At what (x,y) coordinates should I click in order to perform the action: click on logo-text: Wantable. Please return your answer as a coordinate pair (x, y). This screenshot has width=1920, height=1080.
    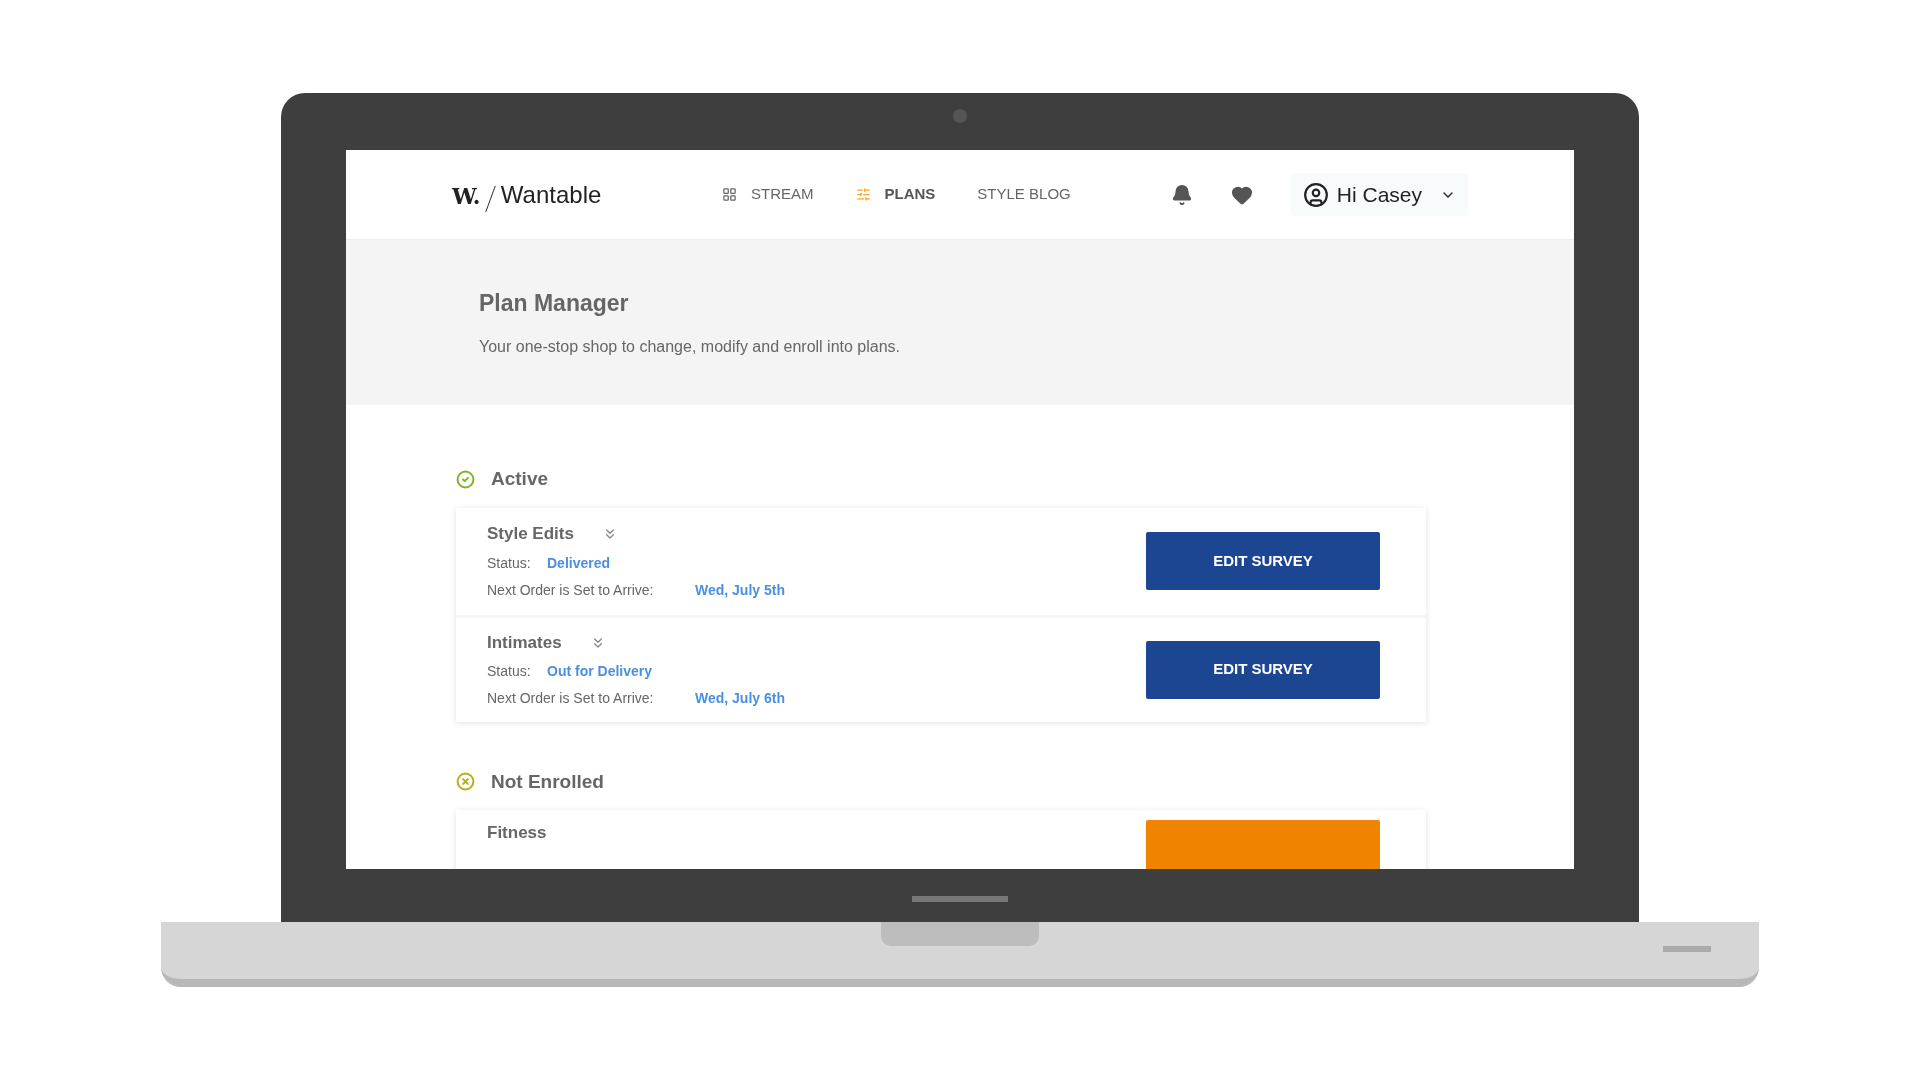
    Looking at the image, I should click on (551, 194).